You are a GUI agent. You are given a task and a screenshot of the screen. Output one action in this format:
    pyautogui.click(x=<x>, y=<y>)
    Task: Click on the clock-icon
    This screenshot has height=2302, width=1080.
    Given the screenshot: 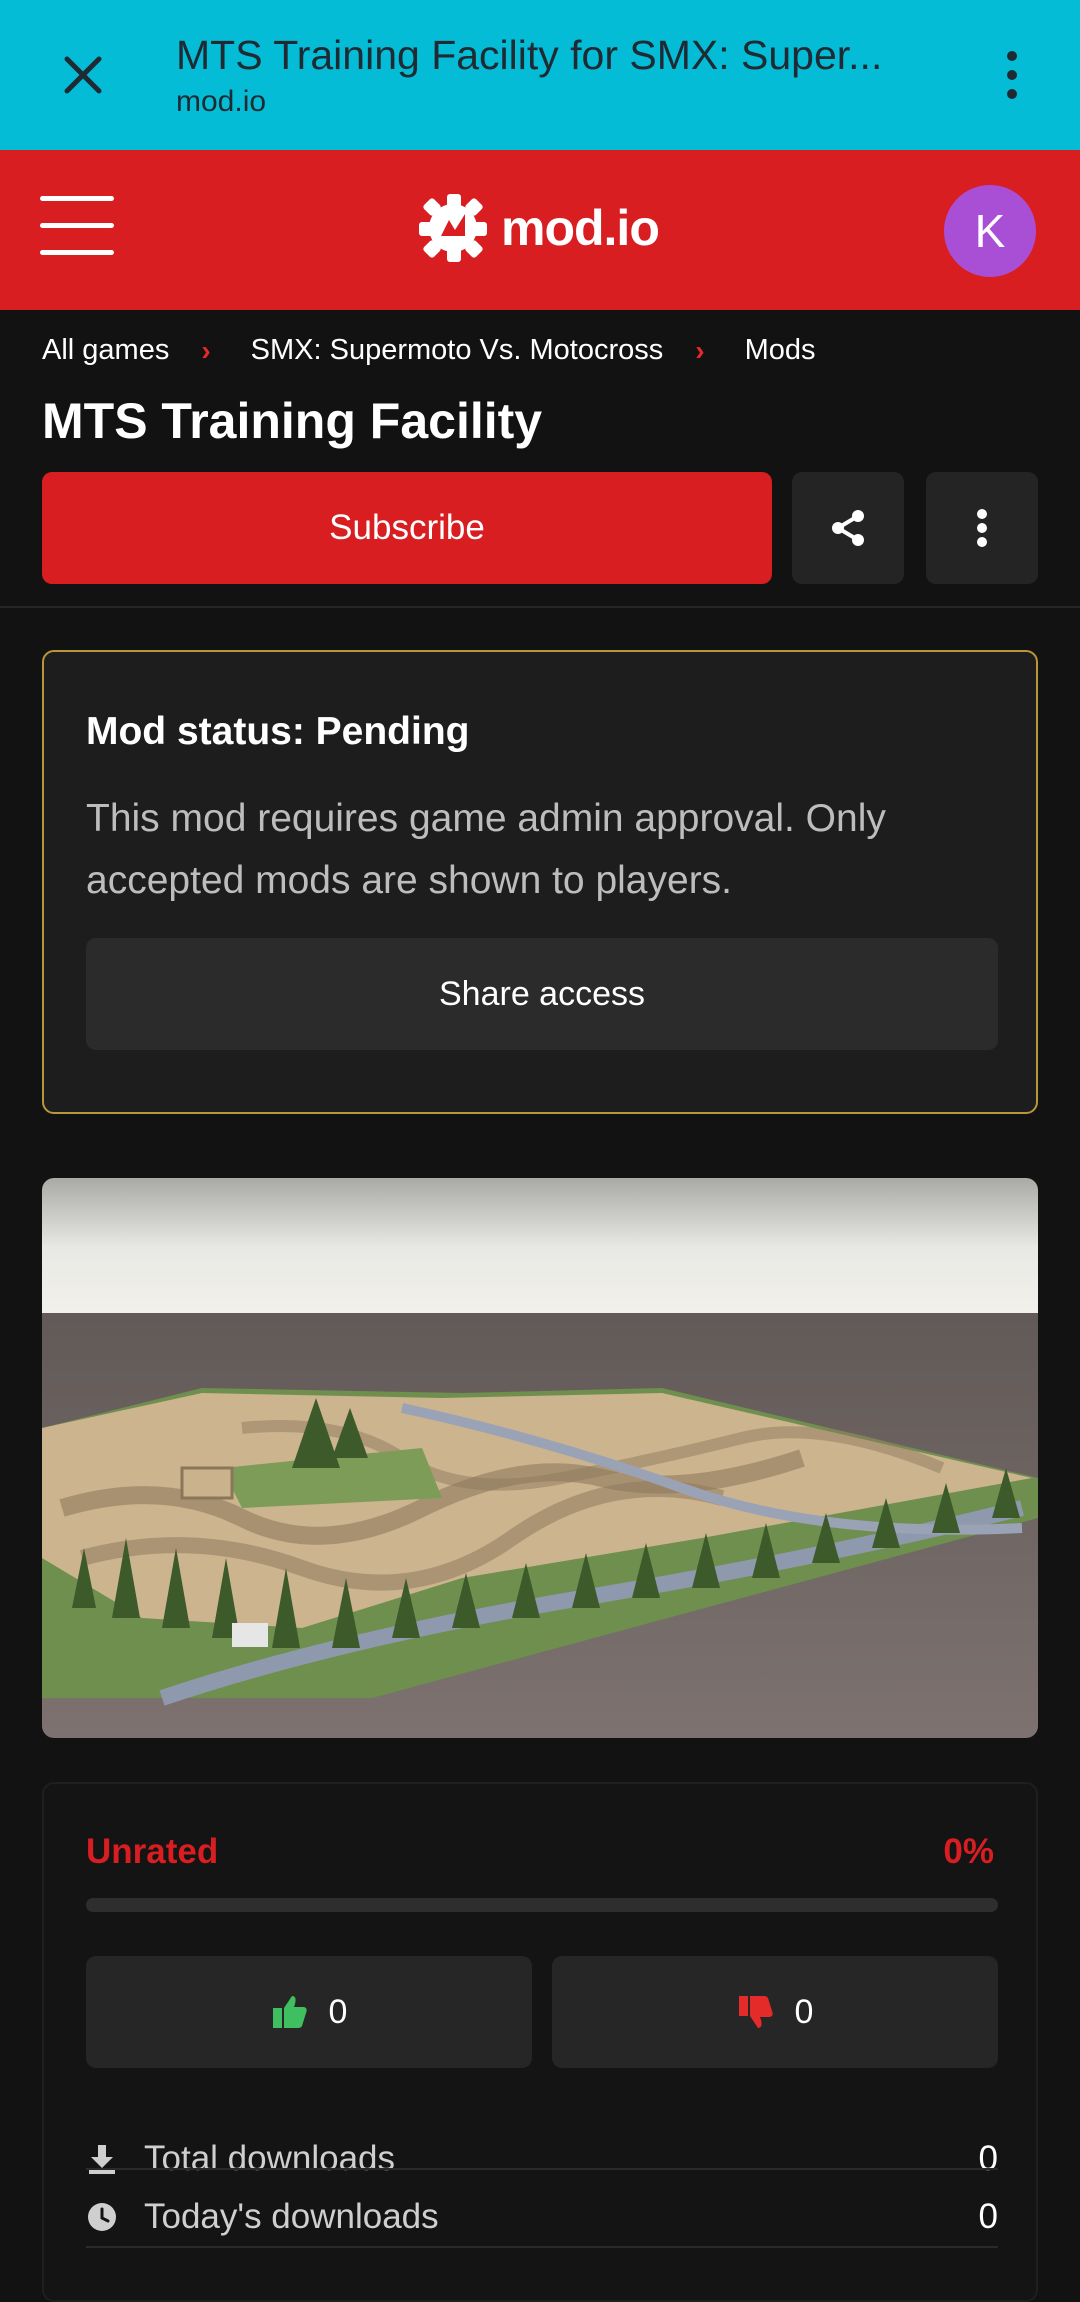 What is the action you would take?
    pyautogui.click(x=102, y=2217)
    